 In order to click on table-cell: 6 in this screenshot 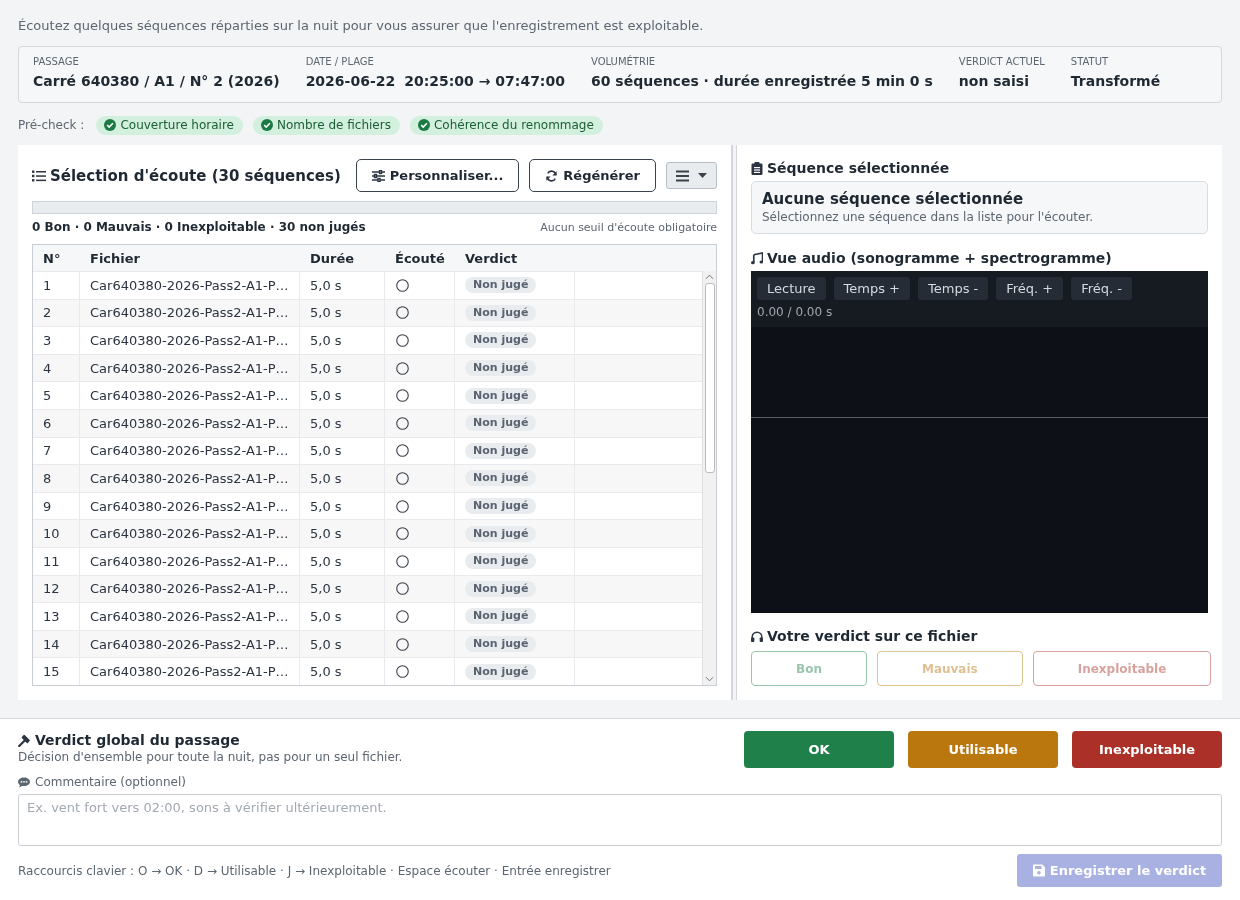, I will do `click(56, 423)`.